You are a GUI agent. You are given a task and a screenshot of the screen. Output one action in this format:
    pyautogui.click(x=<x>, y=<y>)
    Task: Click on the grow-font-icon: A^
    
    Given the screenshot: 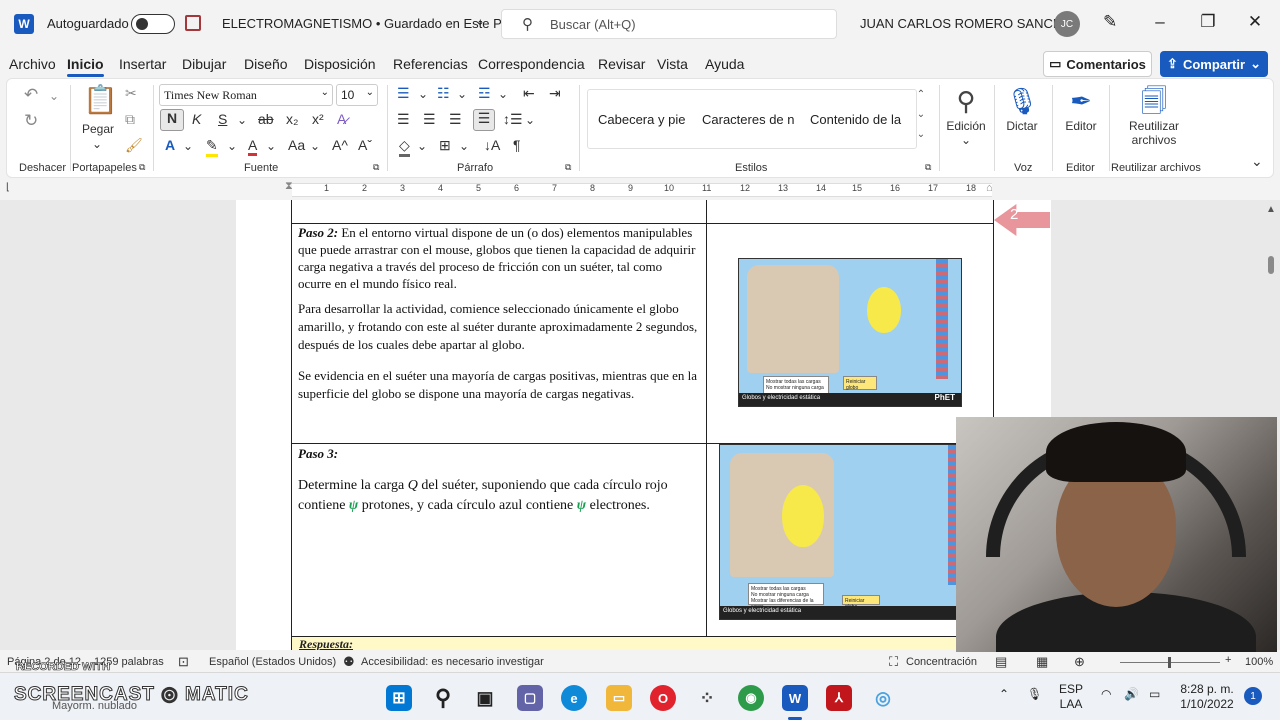 What is the action you would take?
    pyautogui.click(x=340, y=145)
    